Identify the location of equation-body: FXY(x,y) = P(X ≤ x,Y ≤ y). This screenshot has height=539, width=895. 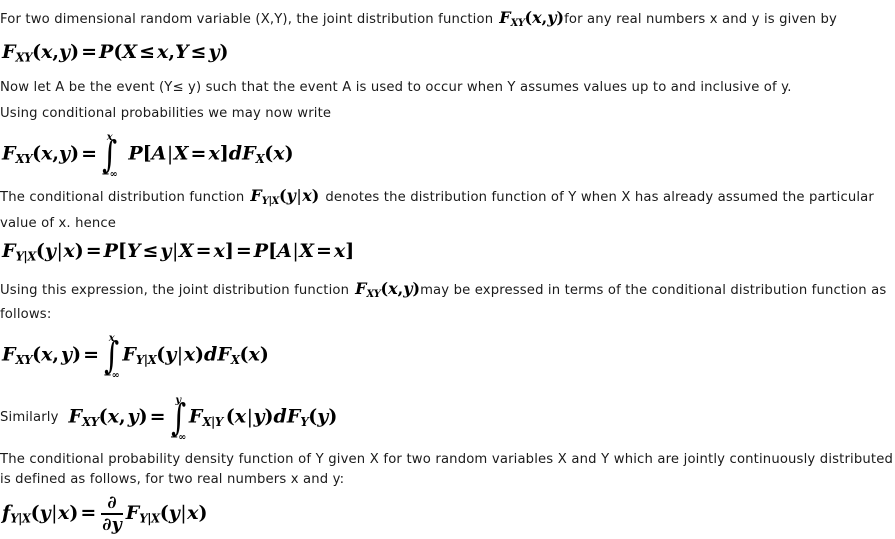
(115, 53).